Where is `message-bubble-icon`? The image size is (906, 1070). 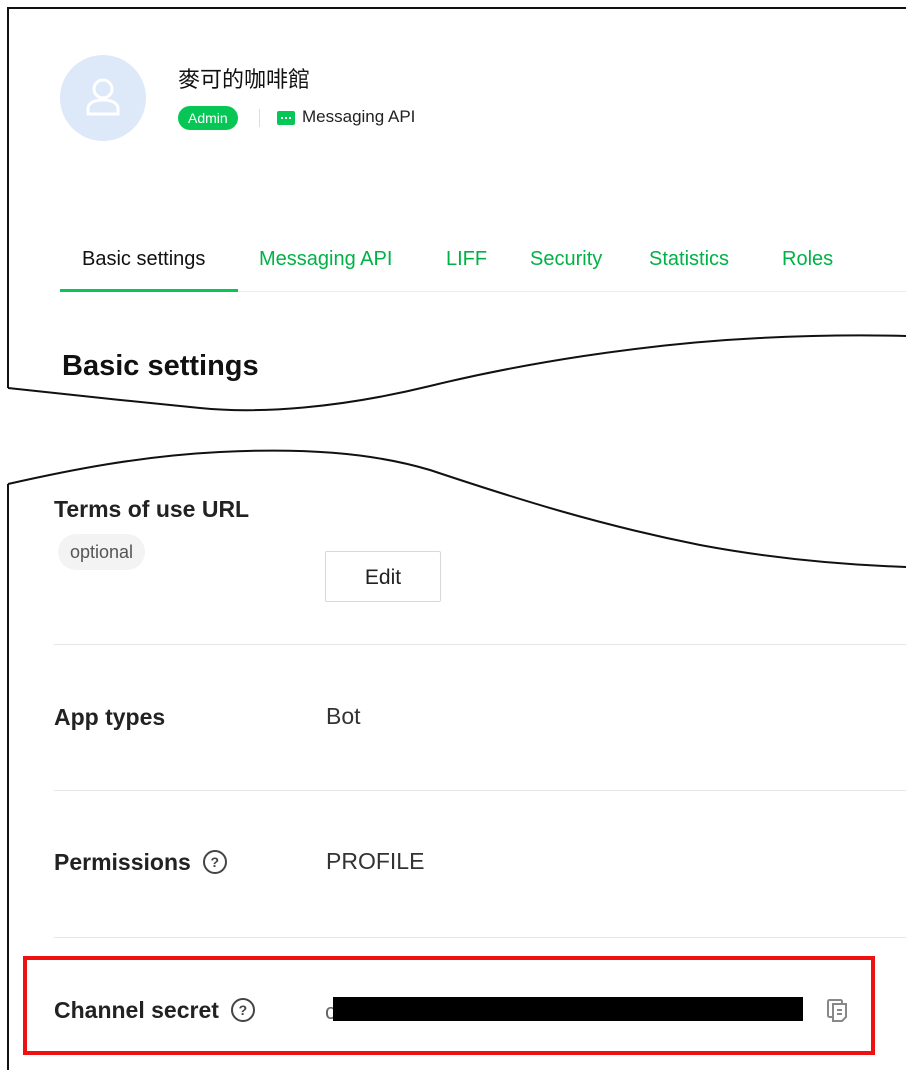
message-bubble-icon is located at coordinates (286, 118).